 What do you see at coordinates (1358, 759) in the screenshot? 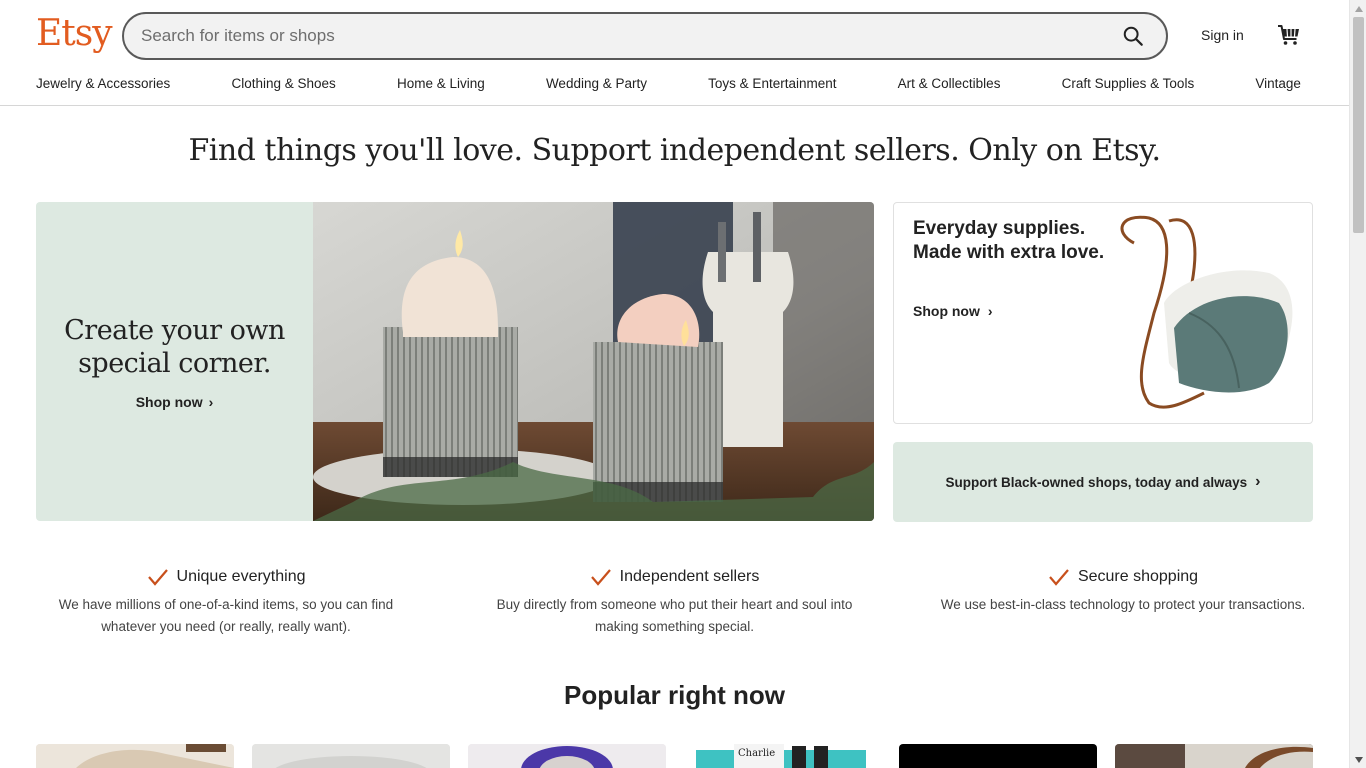
I see `scroll-down-arrow-icon` at bounding box center [1358, 759].